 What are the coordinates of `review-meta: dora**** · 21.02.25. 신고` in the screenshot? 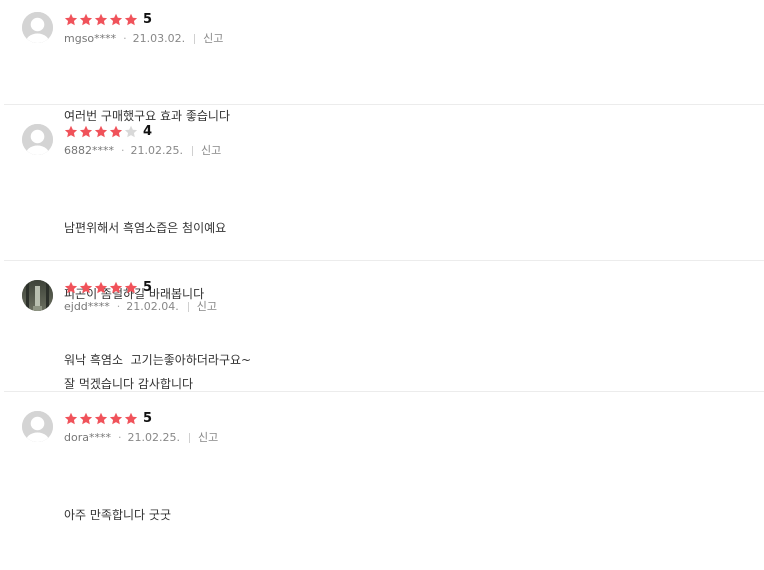 It's located at (141, 438).